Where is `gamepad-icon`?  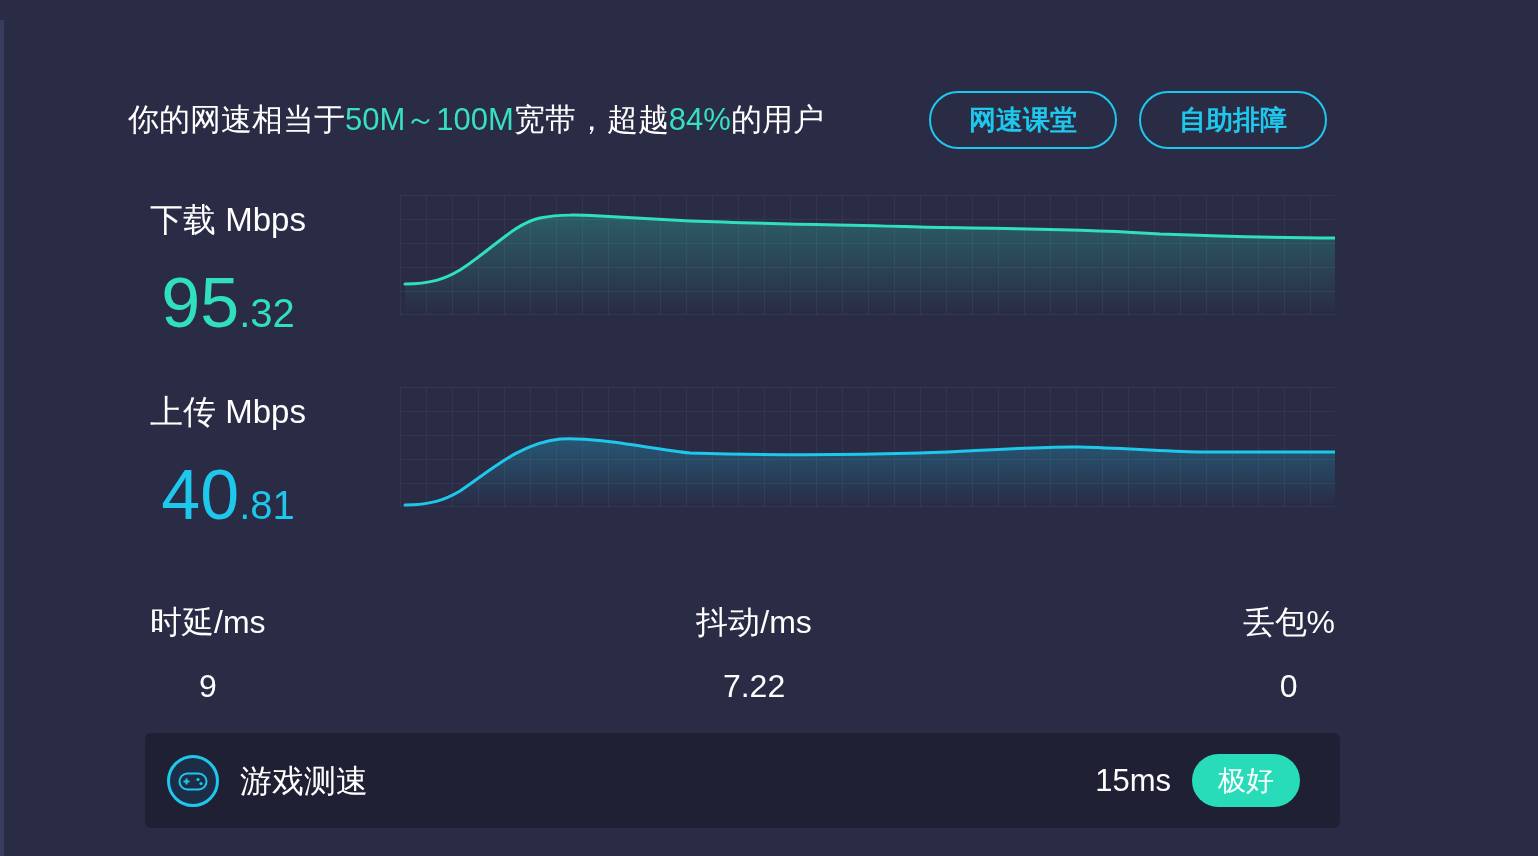
gamepad-icon is located at coordinates (193, 780).